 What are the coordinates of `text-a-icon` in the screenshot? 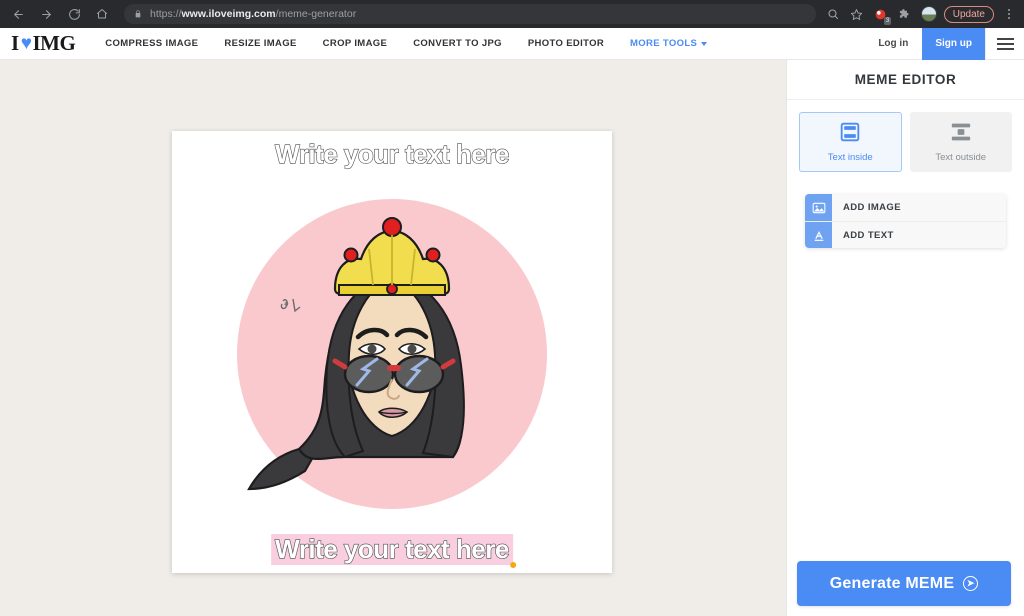 It's located at (818, 235).